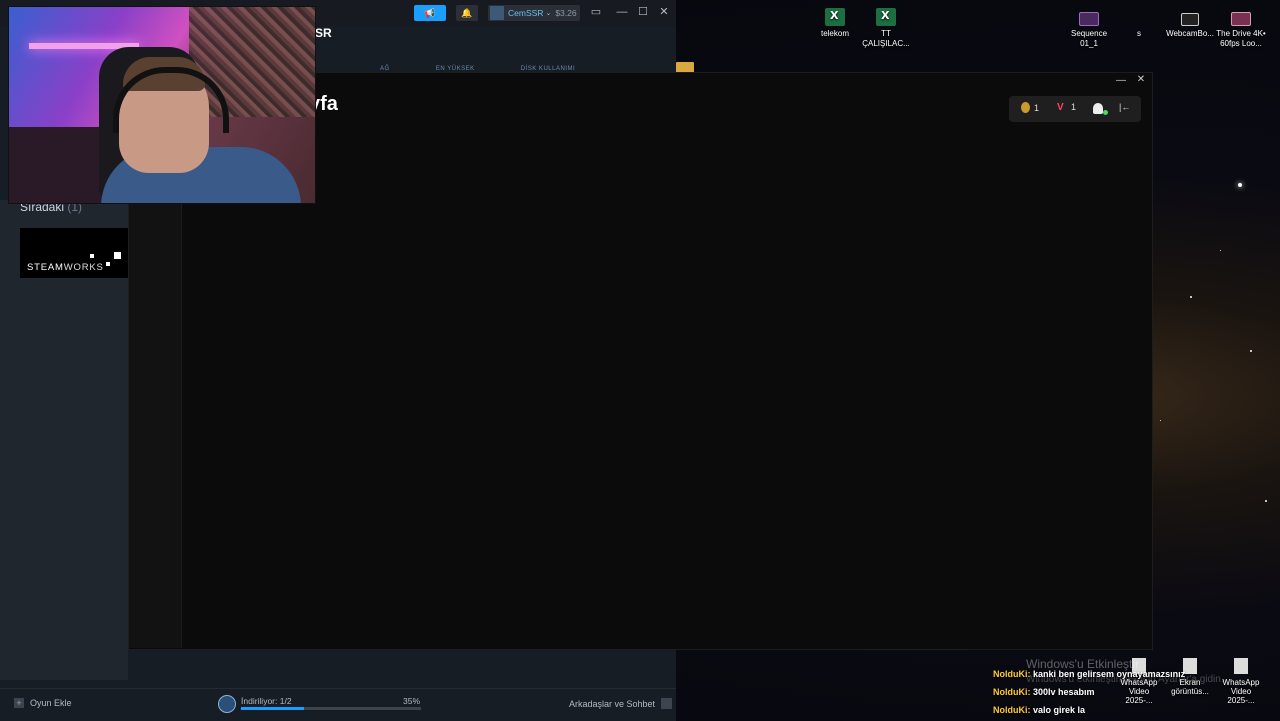 The width and height of the screenshot is (1280, 721). Describe the element at coordinates (266, 701) in the screenshot. I see `download-status: İndiriliyor: 1/2` at that location.